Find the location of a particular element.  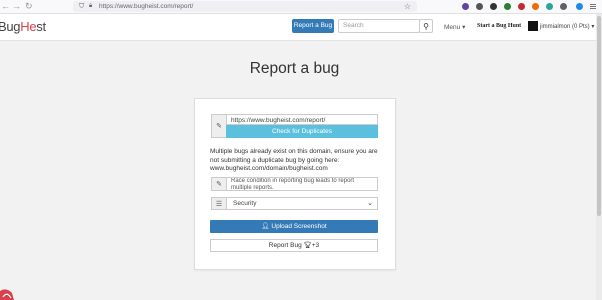

search-input: Search is located at coordinates (379, 26).